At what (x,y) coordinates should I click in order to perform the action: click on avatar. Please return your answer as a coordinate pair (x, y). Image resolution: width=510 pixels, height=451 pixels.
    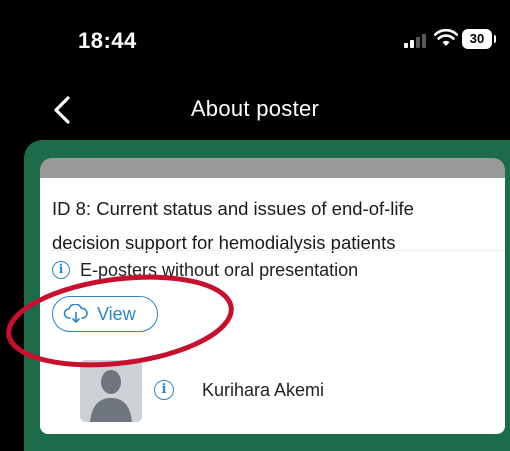
    Looking at the image, I should click on (111, 391).